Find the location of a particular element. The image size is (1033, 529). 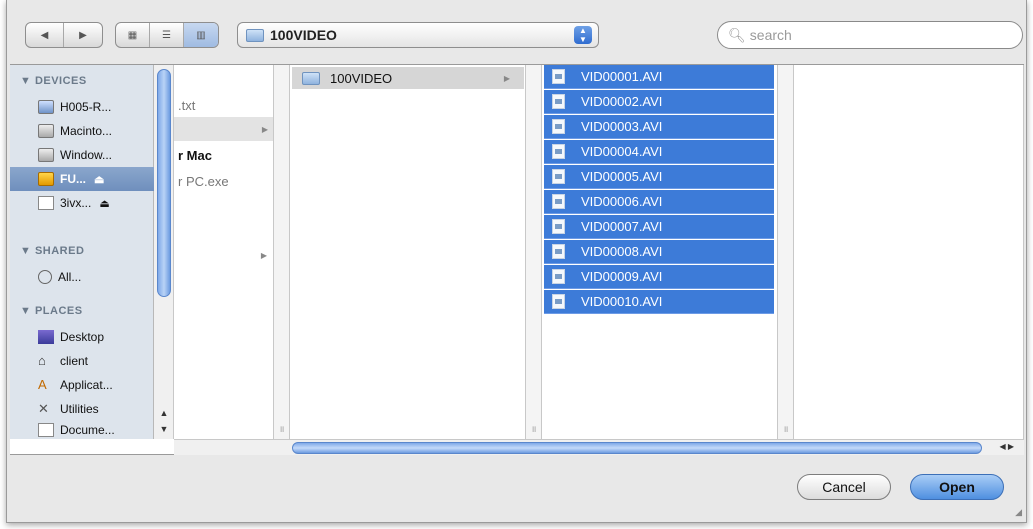

sidebar-scroll-arrows: ▲ ▼ is located at coordinates (164, 422).